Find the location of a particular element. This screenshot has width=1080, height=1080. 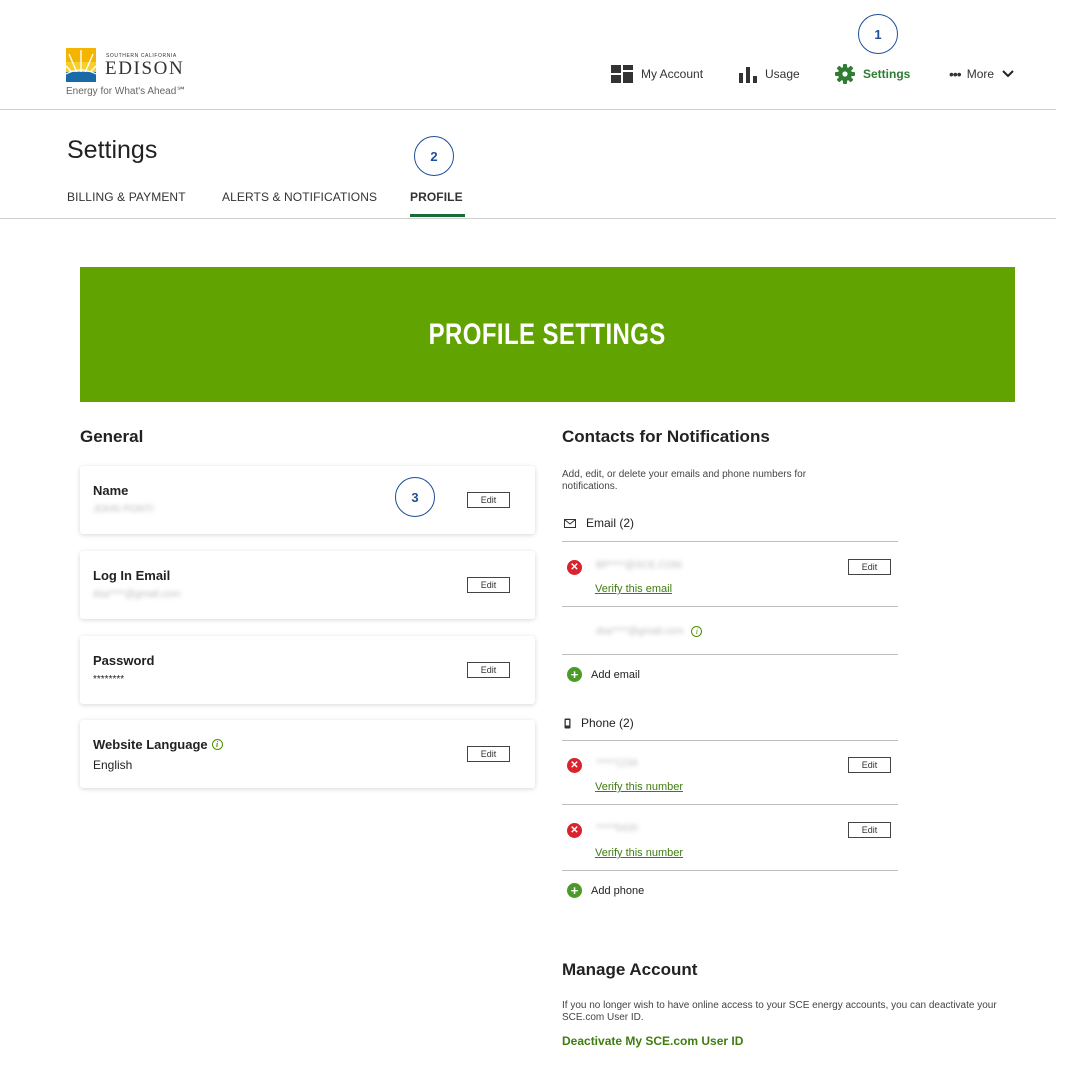

logo-name: EDISON is located at coordinates (145, 68).